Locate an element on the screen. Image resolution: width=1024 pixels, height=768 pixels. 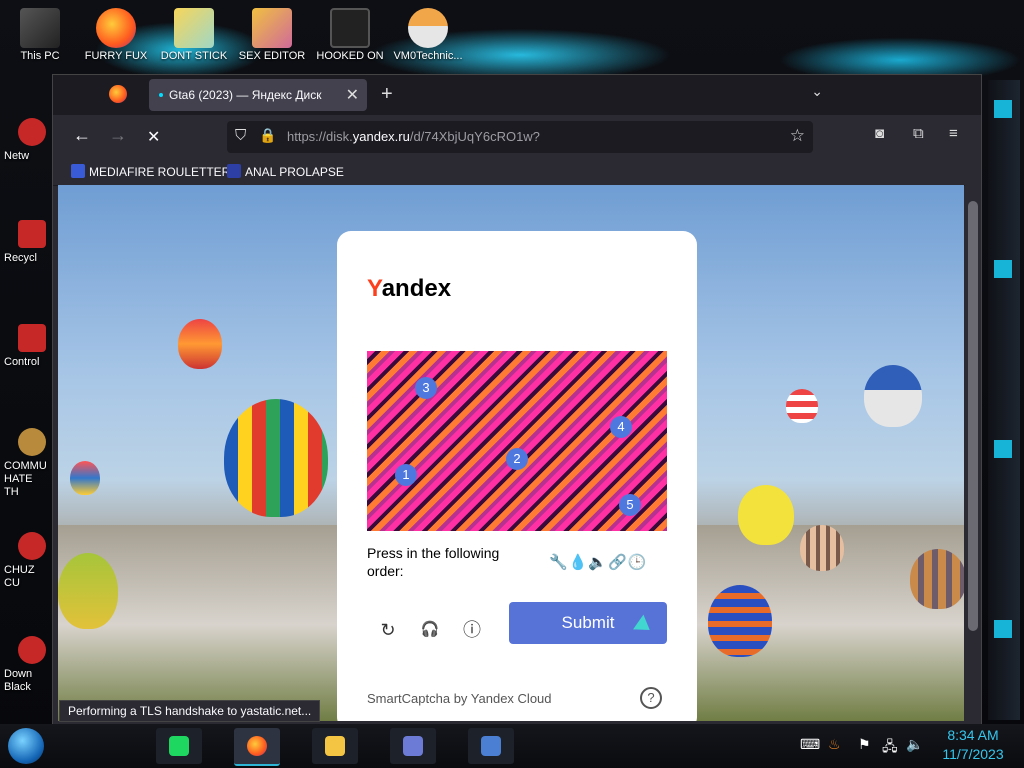
network-icon is located at coordinates (32, 132).